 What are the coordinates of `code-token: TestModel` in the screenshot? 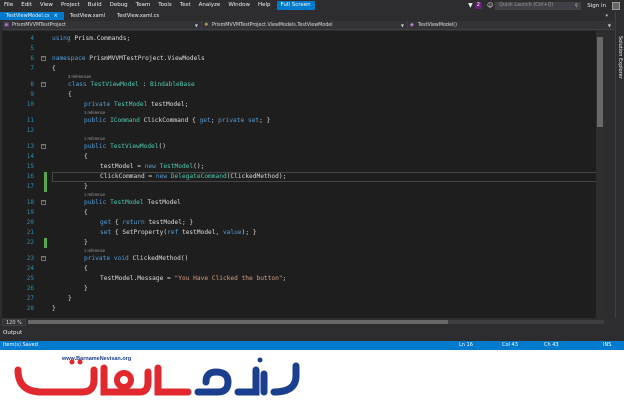 It's located at (162, 202).